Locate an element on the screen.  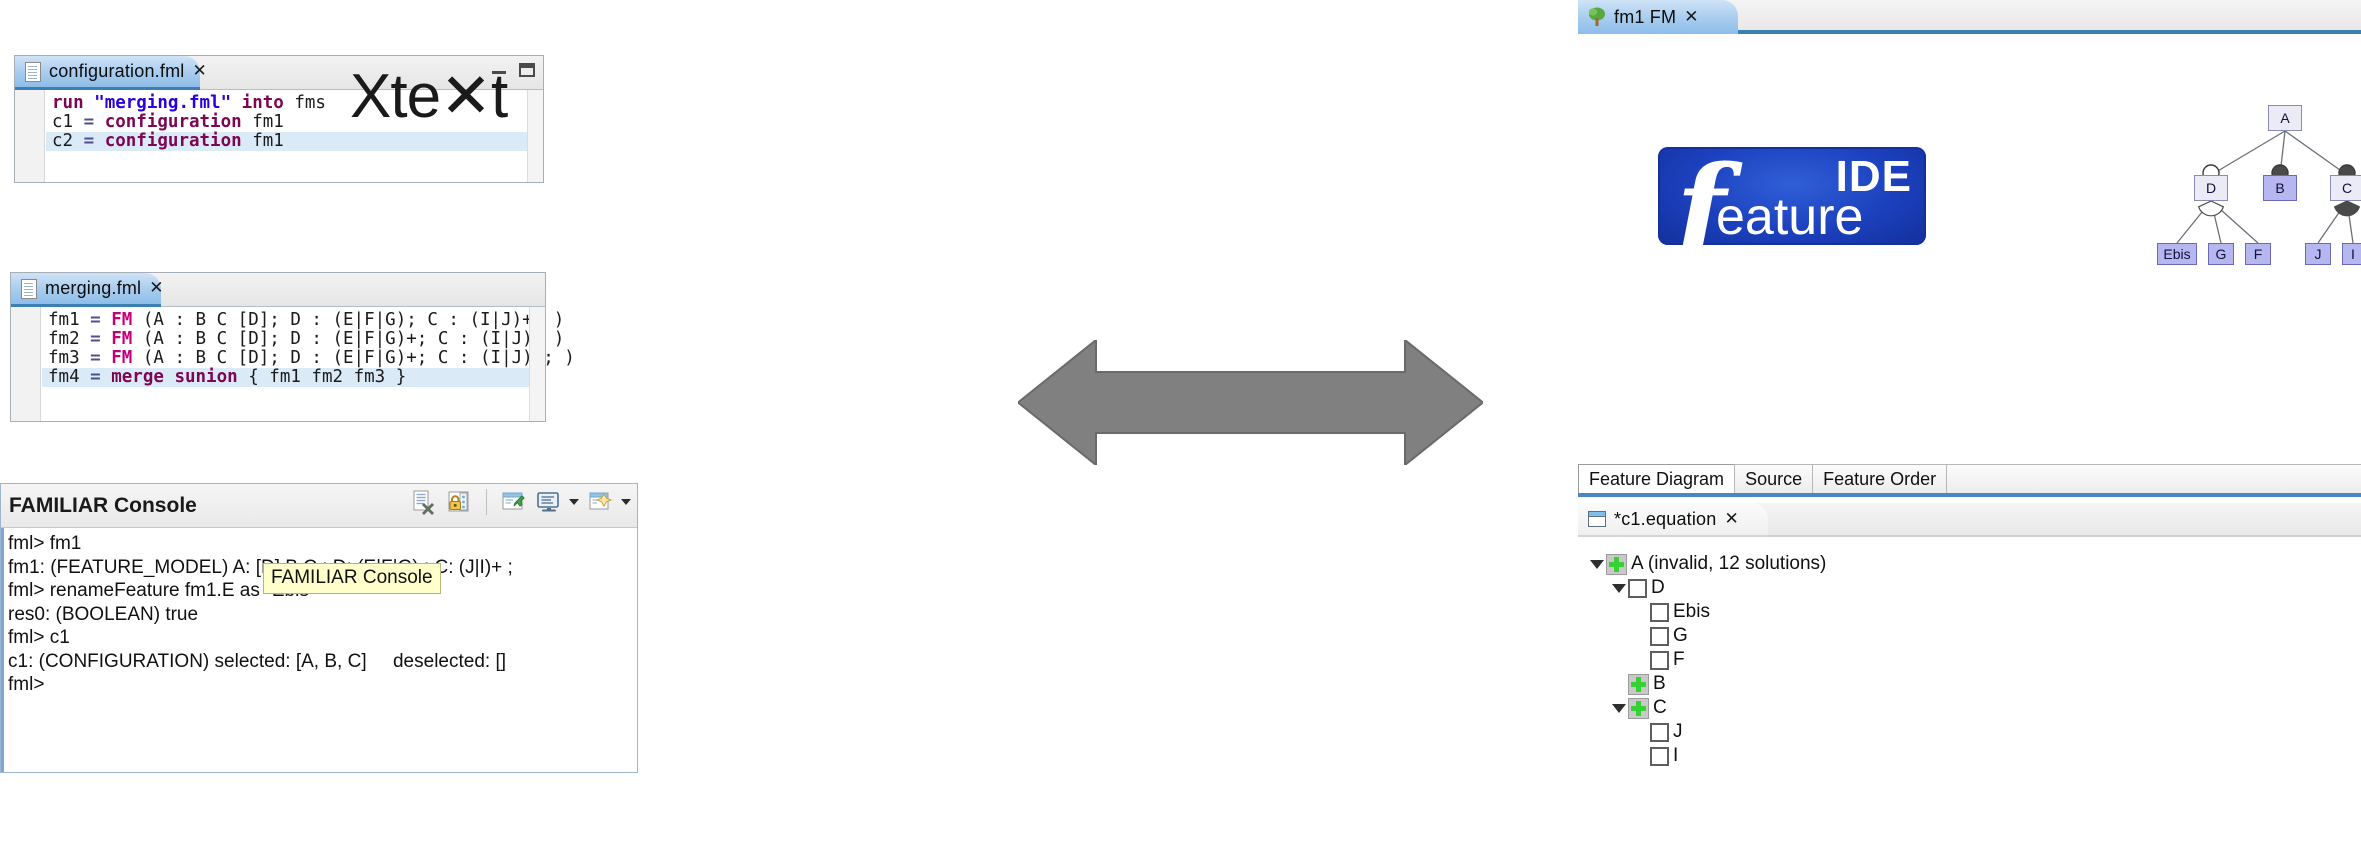
feature-node-c: C is located at coordinates (2345, 188).